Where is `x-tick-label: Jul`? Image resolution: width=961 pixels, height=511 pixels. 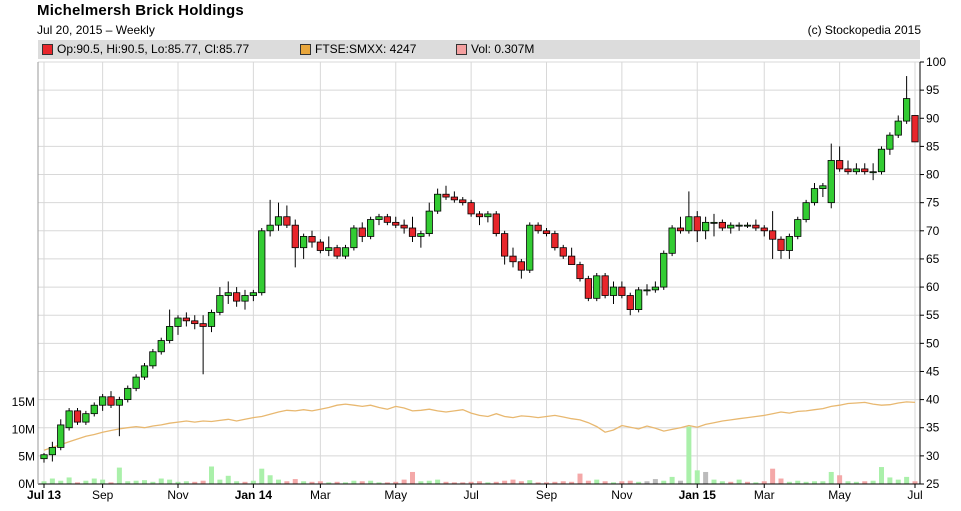 x-tick-label: Jul is located at coordinates (914, 495).